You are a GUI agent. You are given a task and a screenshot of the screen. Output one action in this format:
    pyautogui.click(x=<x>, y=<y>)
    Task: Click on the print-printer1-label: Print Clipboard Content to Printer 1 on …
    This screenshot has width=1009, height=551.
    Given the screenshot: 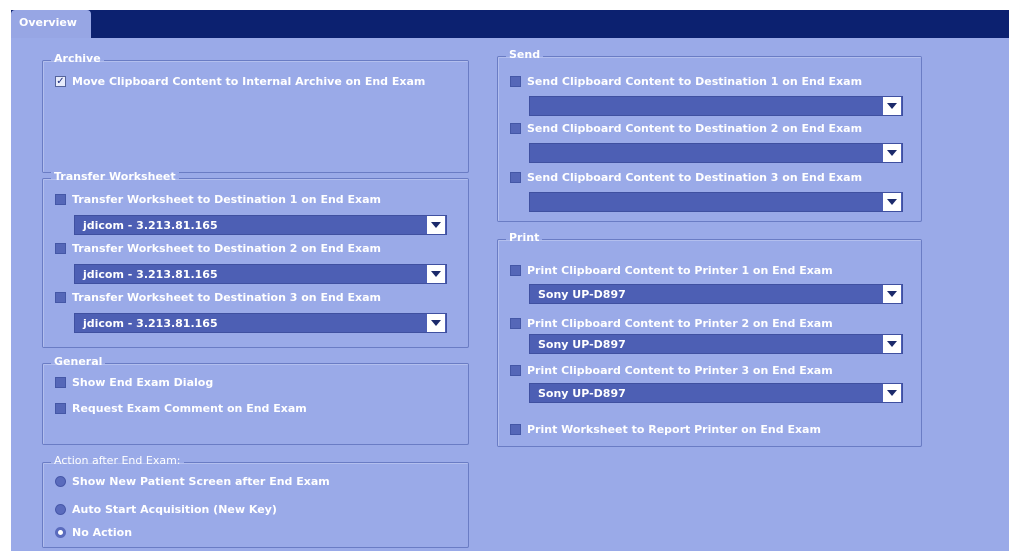 What is the action you would take?
    pyautogui.click(x=680, y=270)
    